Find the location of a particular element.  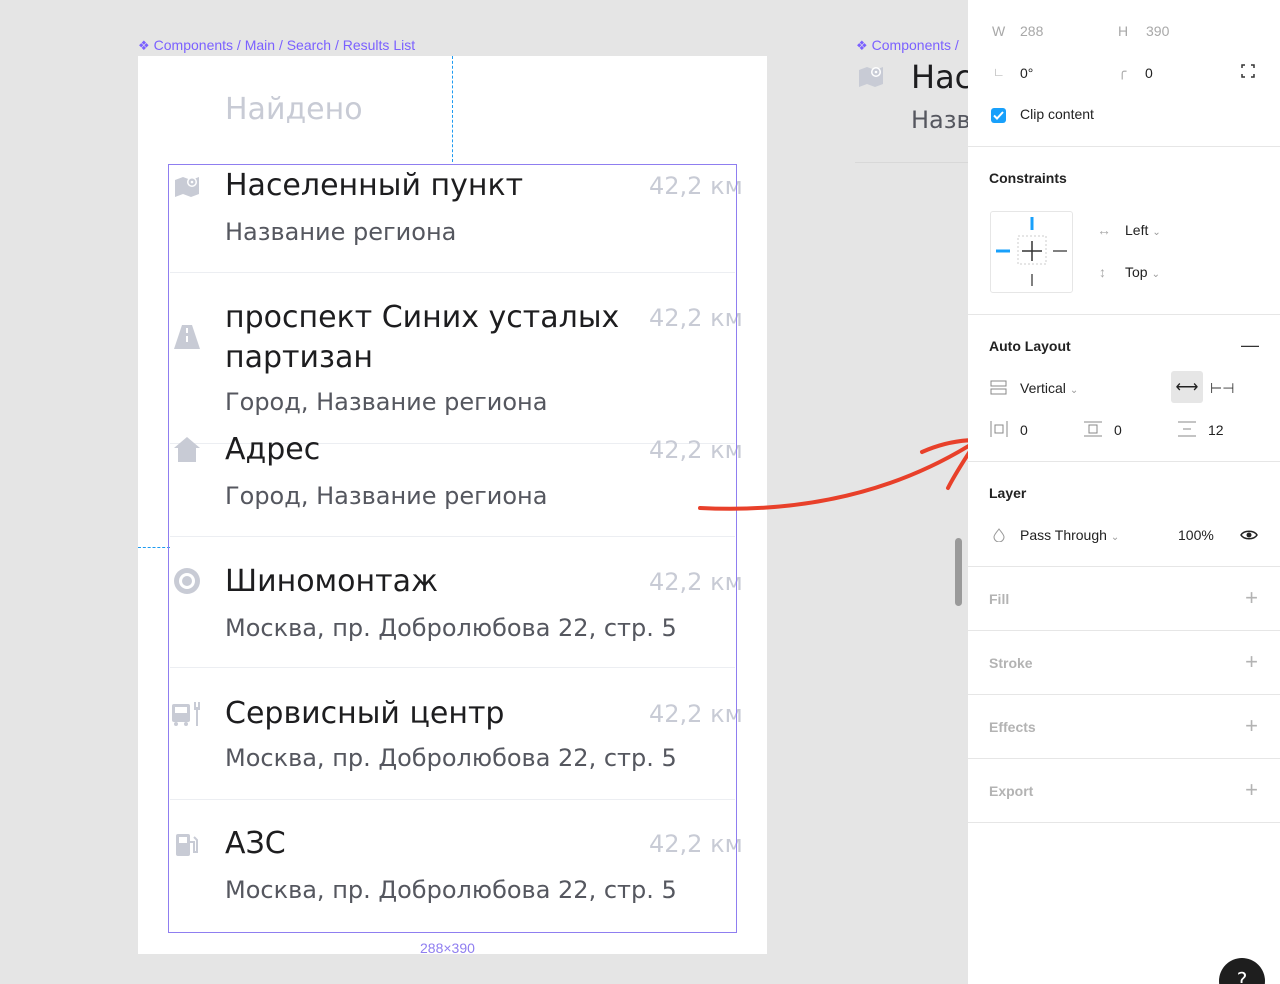

breadcrumb-text: Components / is located at coordinates (915, 45).